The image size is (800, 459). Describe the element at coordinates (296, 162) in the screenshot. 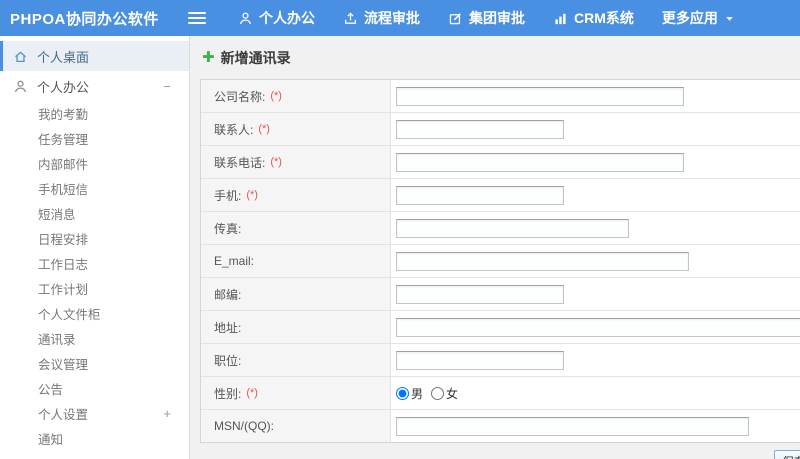

I see `field-label-cell: 联系电话: (*)` at that location.